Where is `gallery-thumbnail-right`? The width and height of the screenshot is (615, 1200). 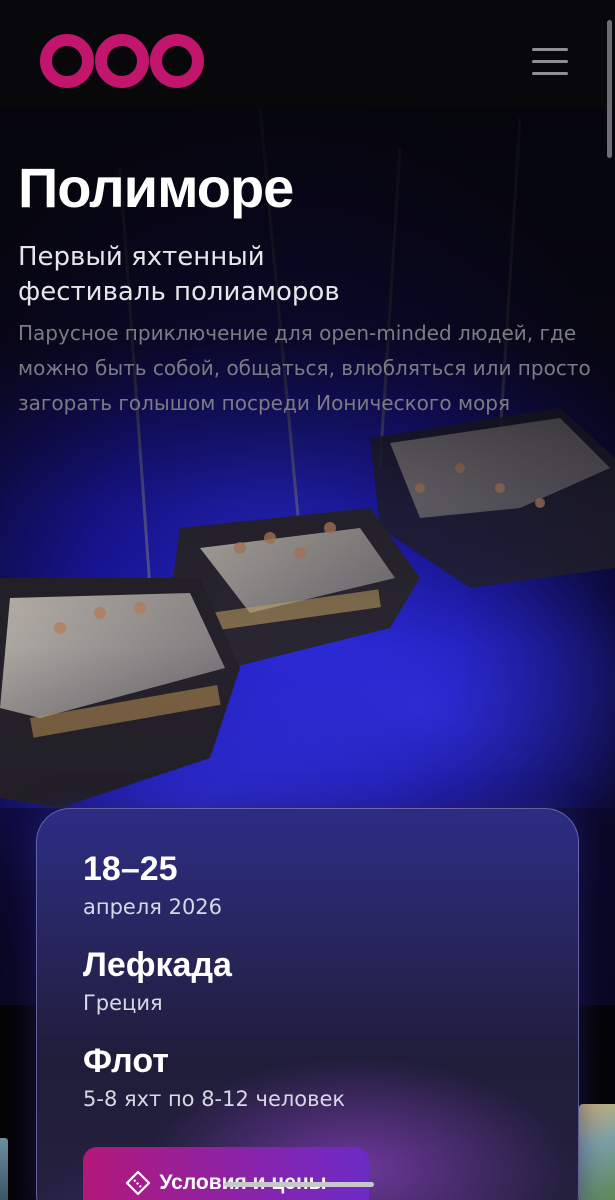
gallery-thumbnail-right is located at coordinates (597, 1152).